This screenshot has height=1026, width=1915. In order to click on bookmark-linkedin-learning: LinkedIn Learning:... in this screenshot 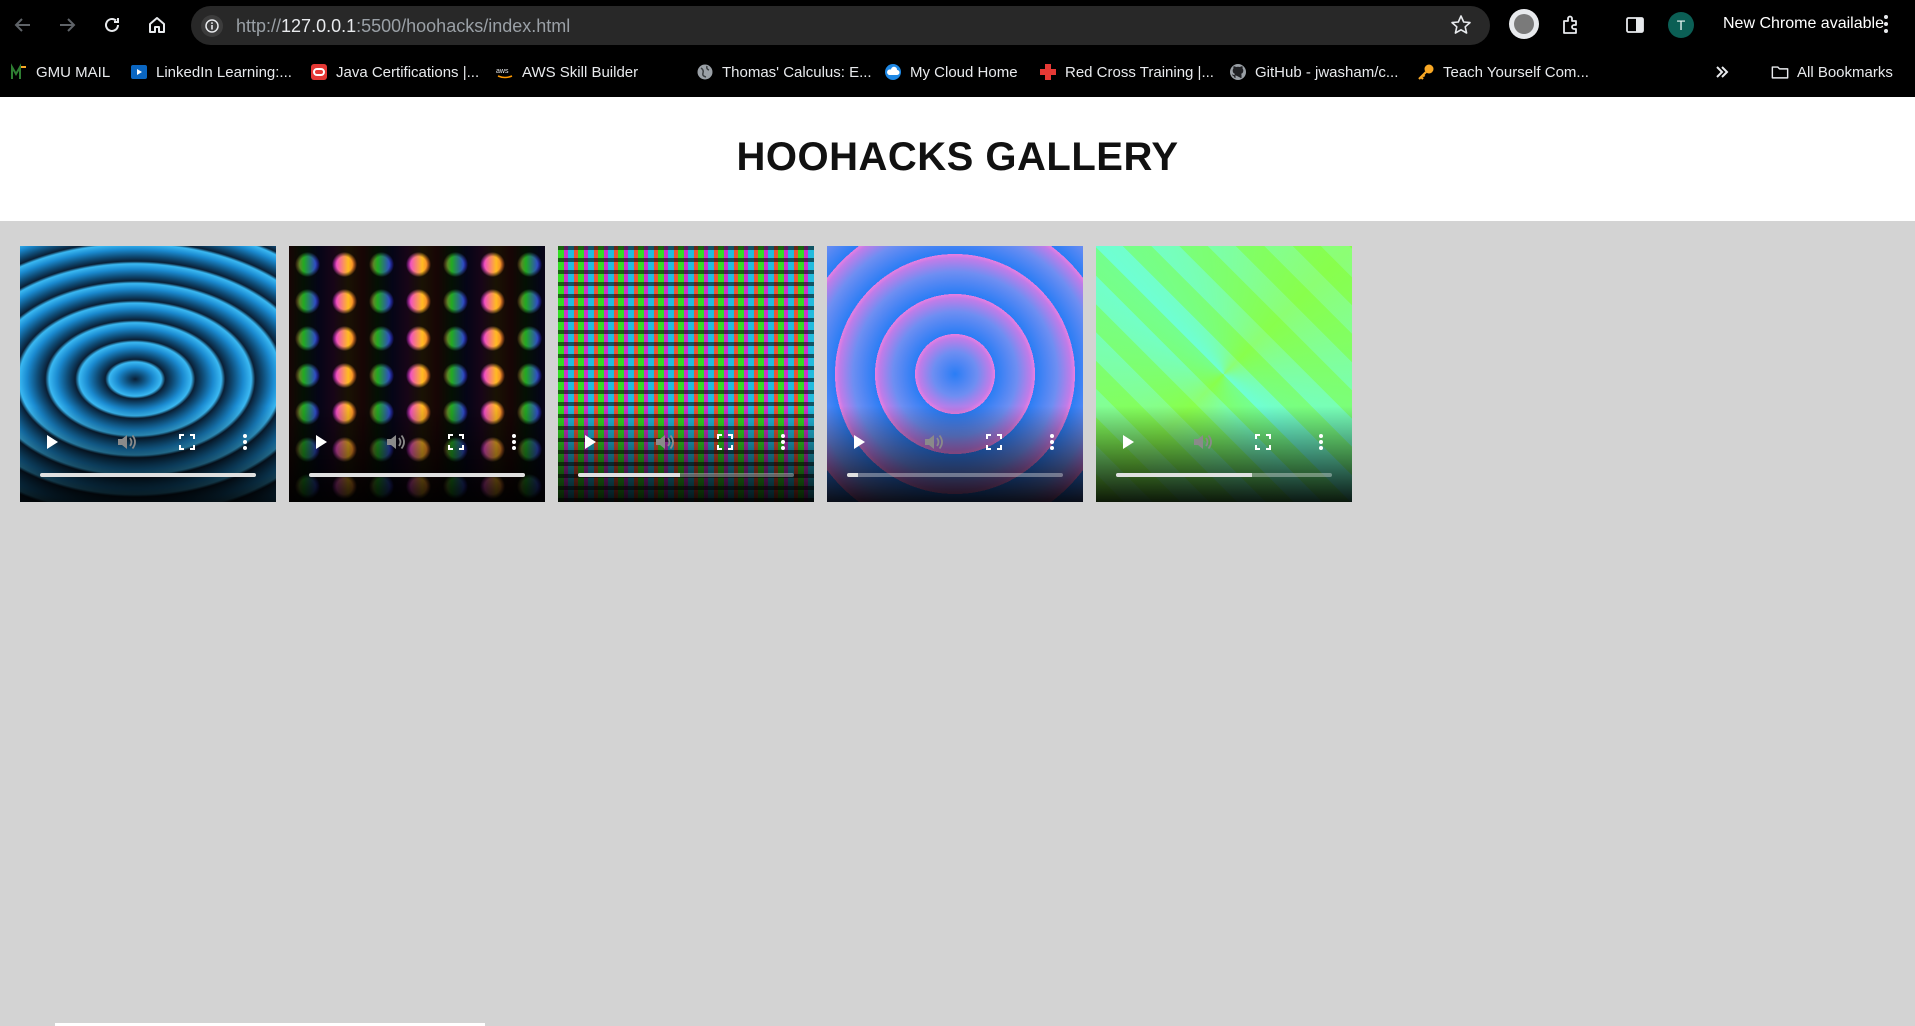, I will do `click(211, 72)`.